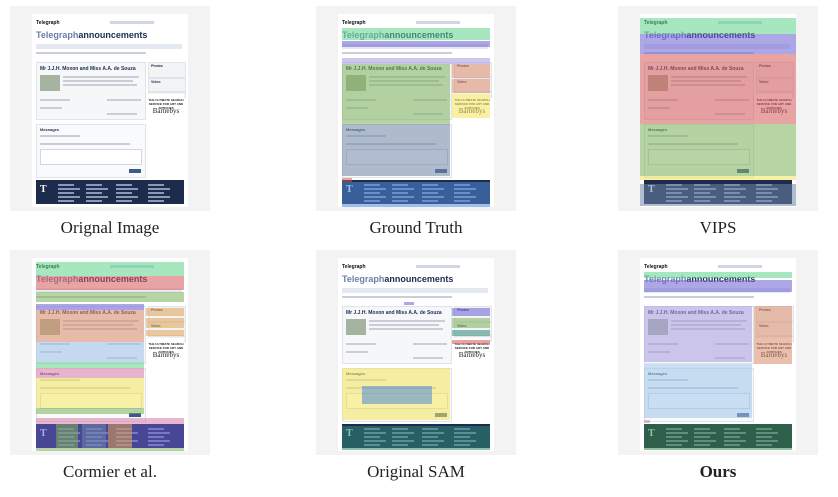 The image size is (838, 497). I want to click on caption-sam: Original SAM, so click(416, 471).